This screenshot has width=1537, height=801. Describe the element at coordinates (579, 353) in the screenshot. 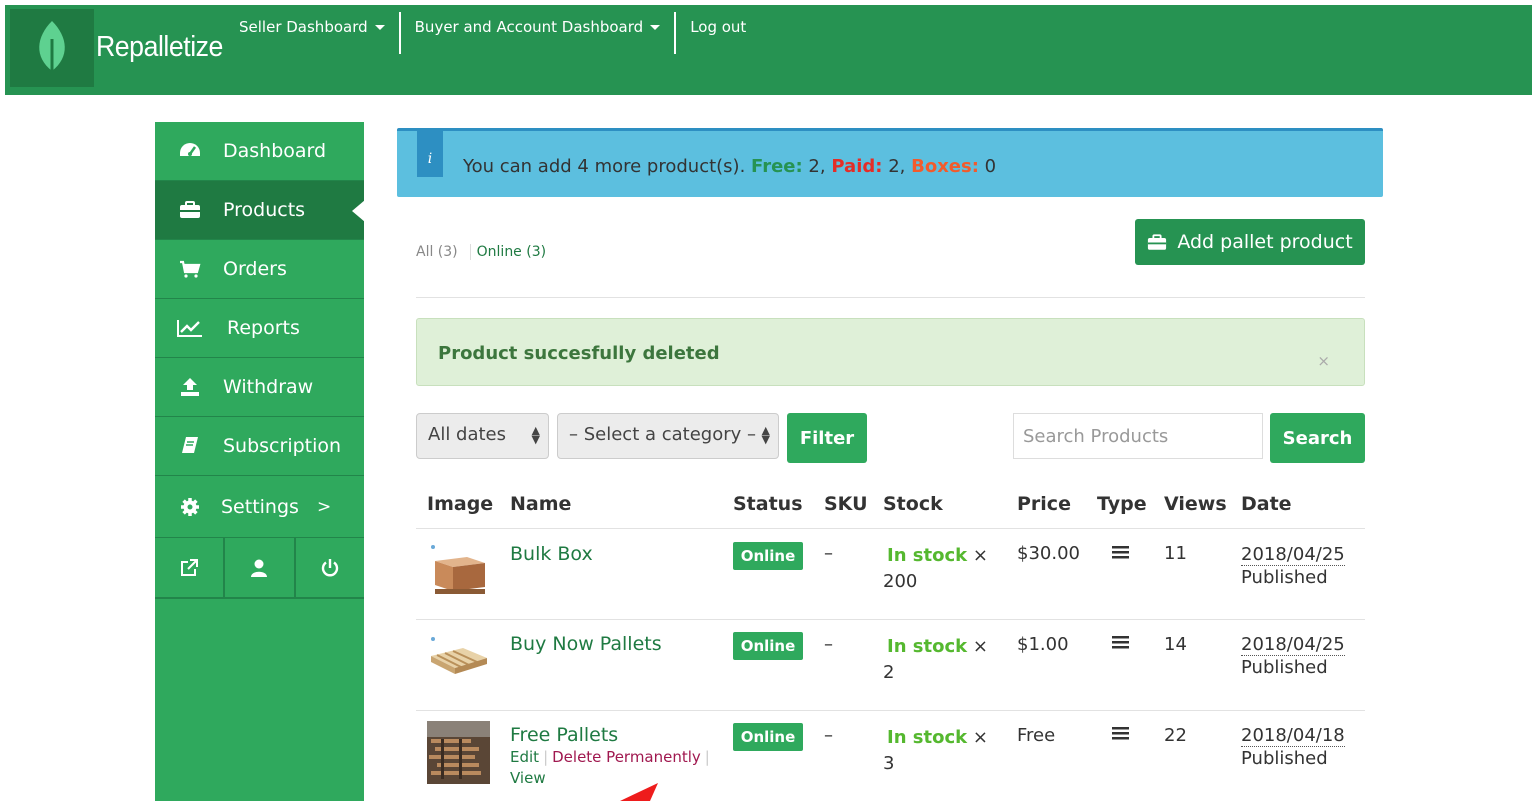

I see `success-message: Product succesfully deleted` at that location.